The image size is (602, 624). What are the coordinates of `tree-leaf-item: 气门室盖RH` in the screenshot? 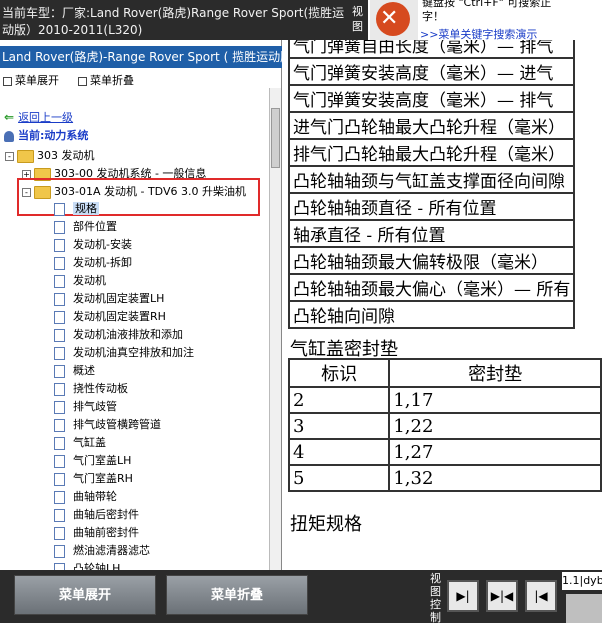 It's located at (124, 479).